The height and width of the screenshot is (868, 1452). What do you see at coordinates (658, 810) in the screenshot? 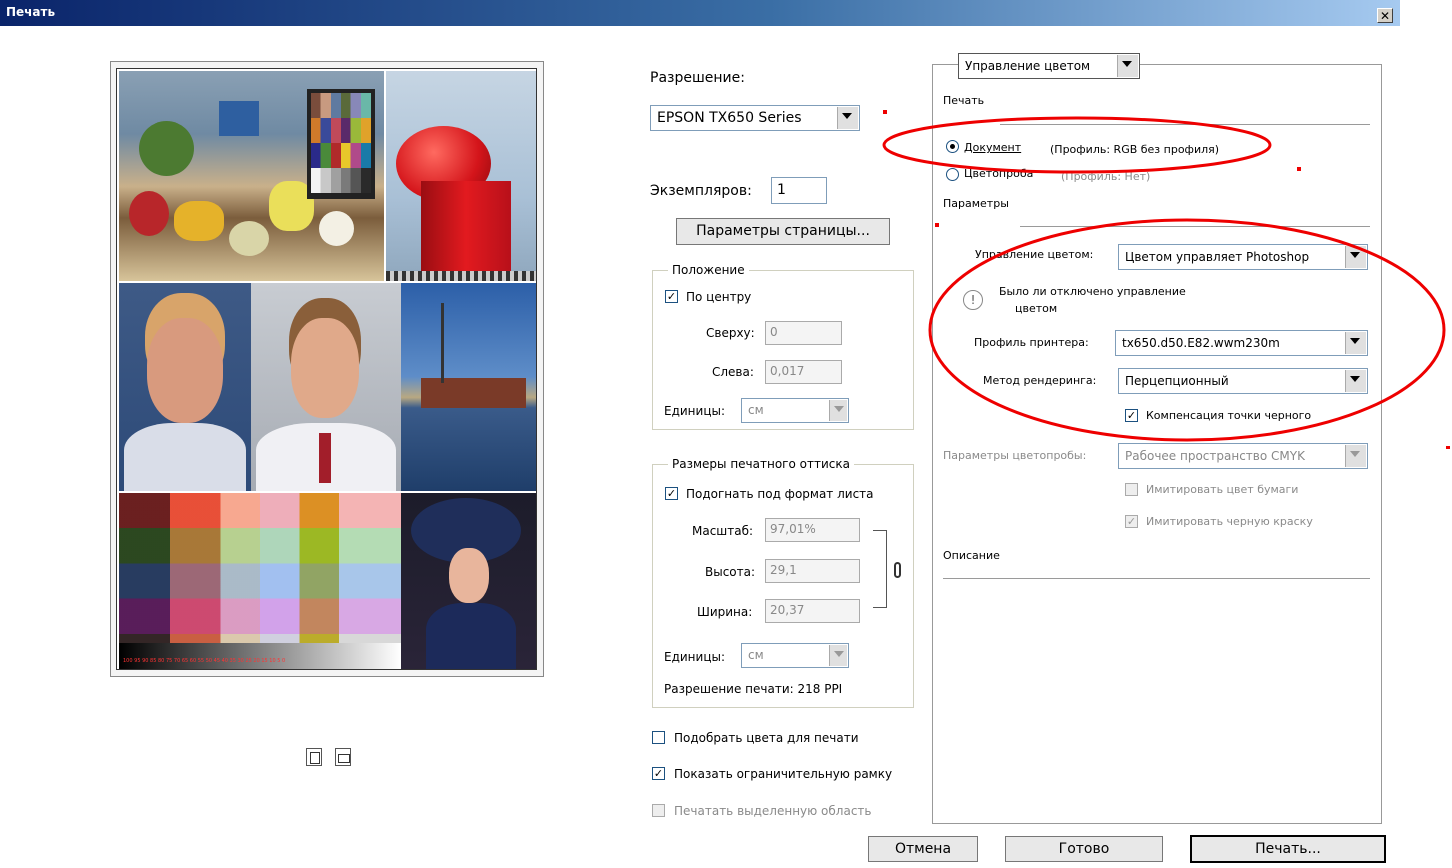
I see `print-selected-checkbox` at bounding box center [658, 810].